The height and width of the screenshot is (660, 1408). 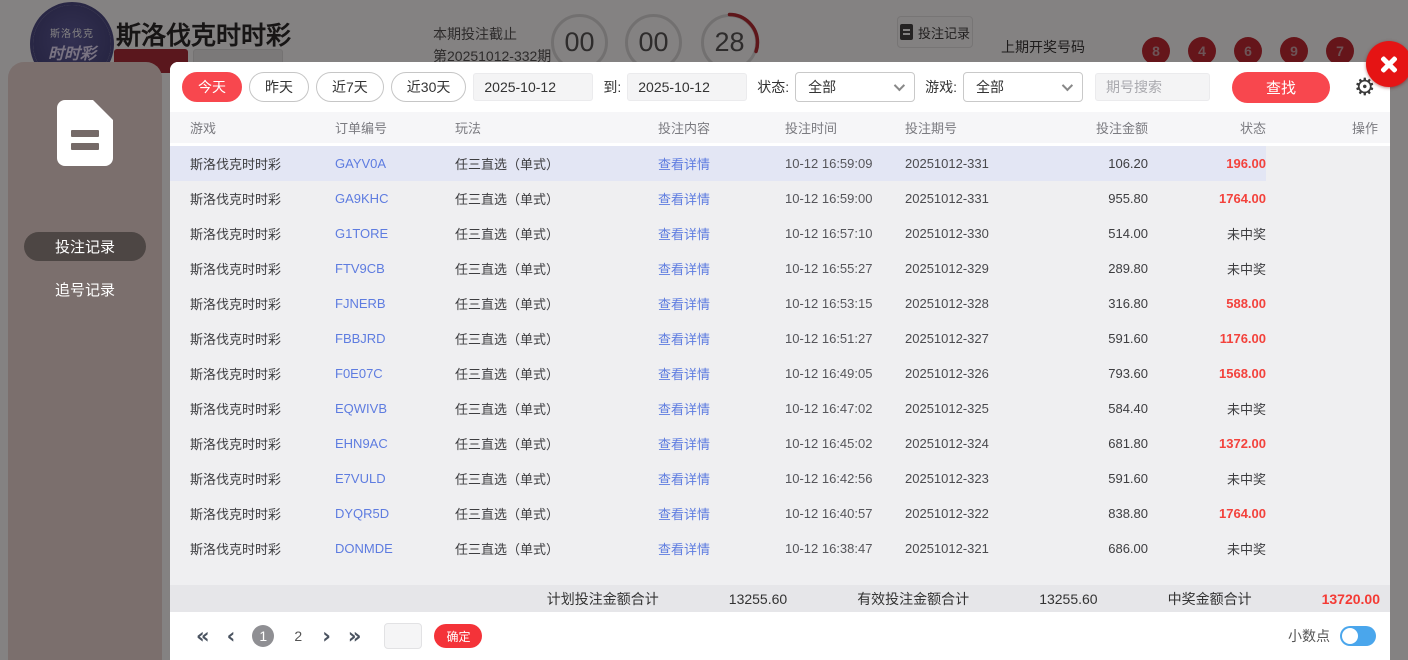 I want to click on cell-time: 10-12 16:42:56, so click(x=829, y=478).